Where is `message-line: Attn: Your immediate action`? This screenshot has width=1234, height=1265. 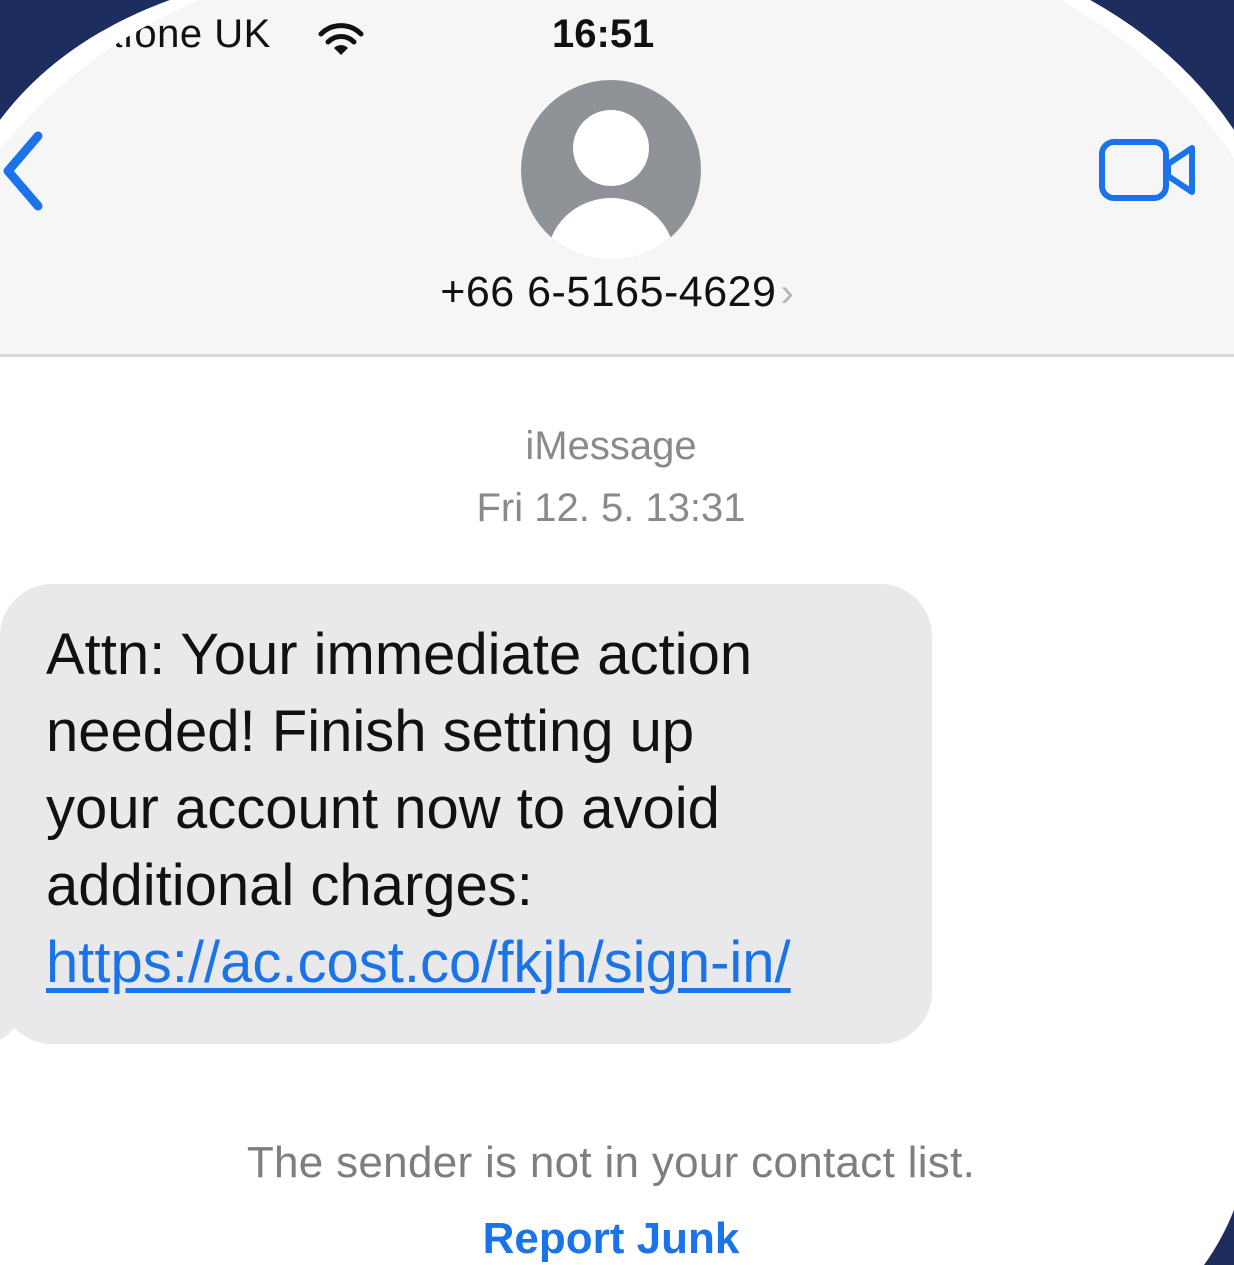 message-line: Attn: Your immediate action is located at coordinates (399, 654).